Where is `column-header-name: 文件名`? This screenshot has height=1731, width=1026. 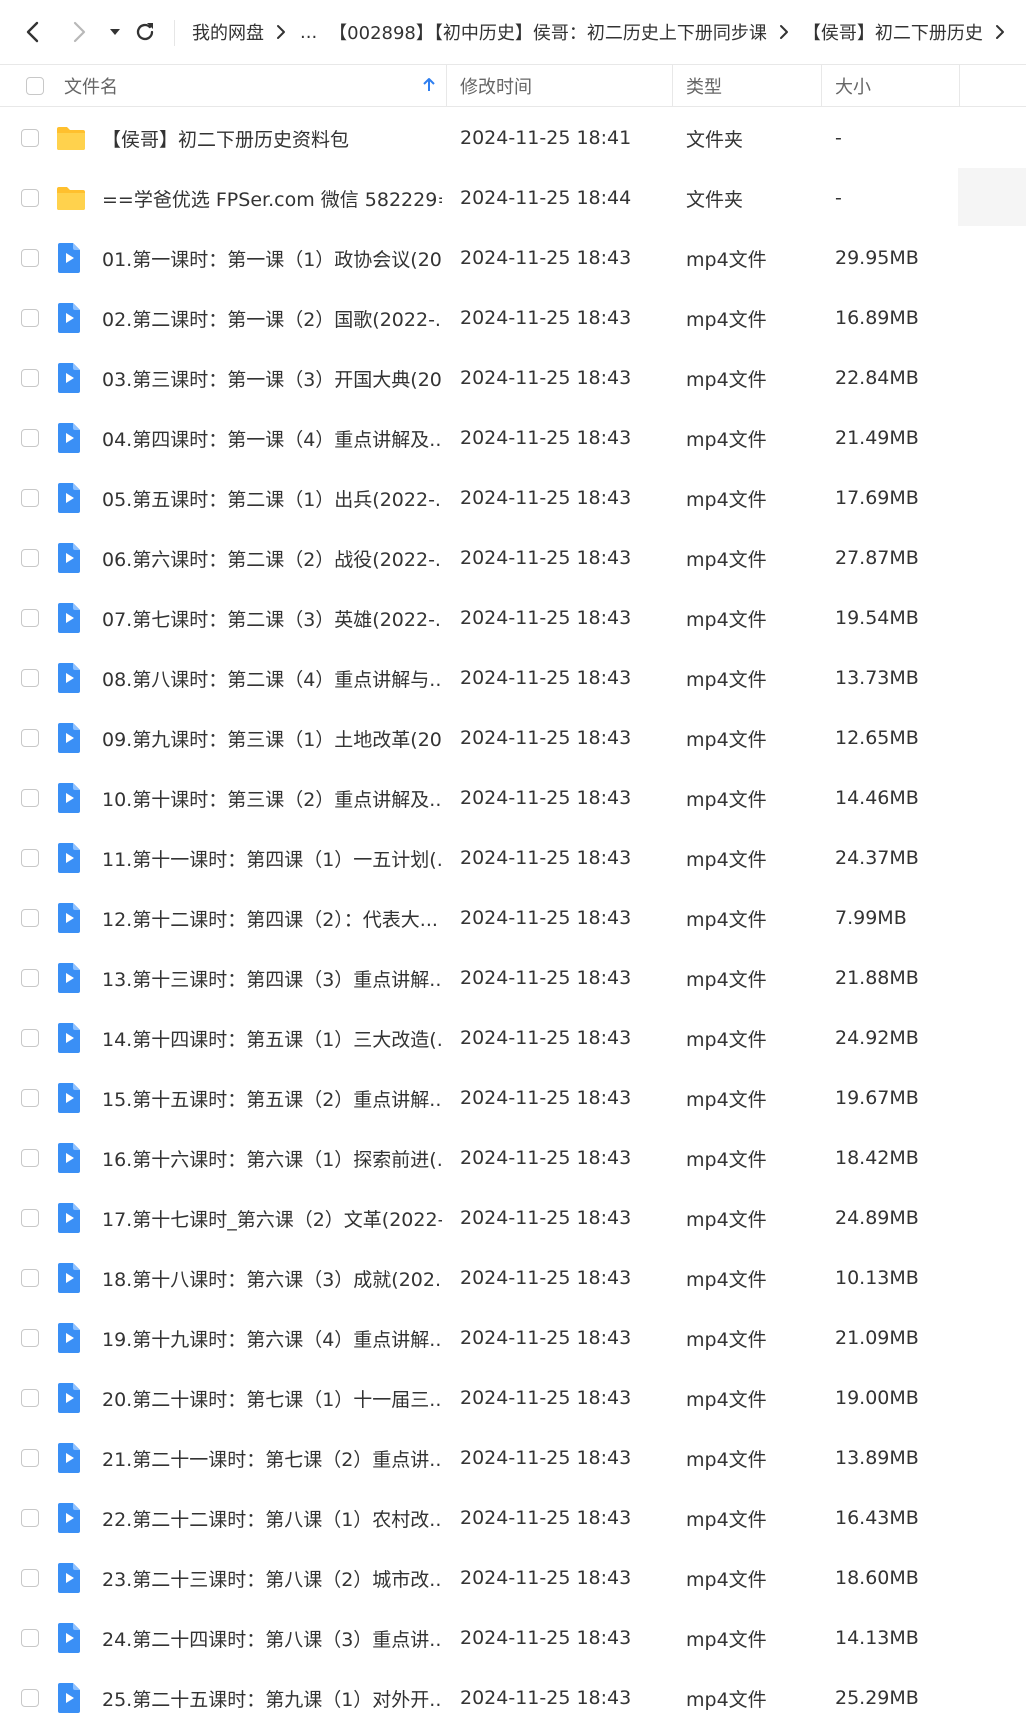
column-header-name: 文件名 is located at coordinates (255, 85).